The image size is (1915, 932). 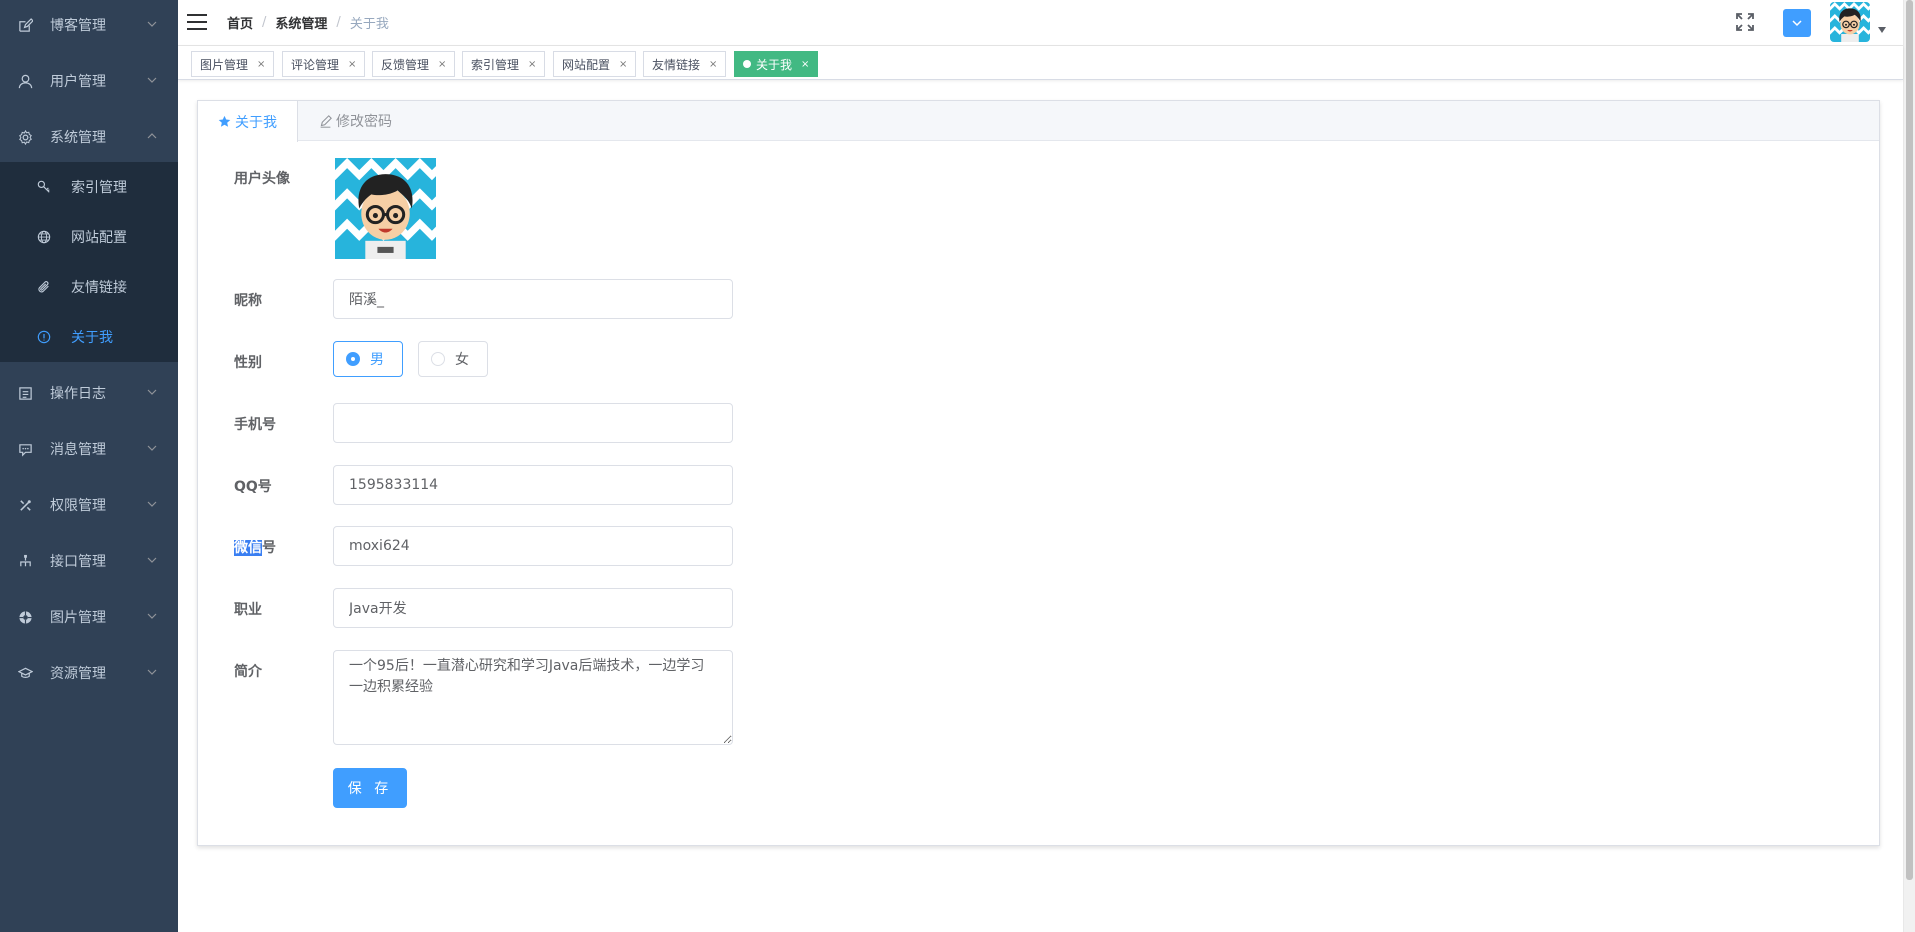 What do you see at coordinates (533, 546) in the screenshot?
I see `wechat-input` at bounding box center [533, 546].